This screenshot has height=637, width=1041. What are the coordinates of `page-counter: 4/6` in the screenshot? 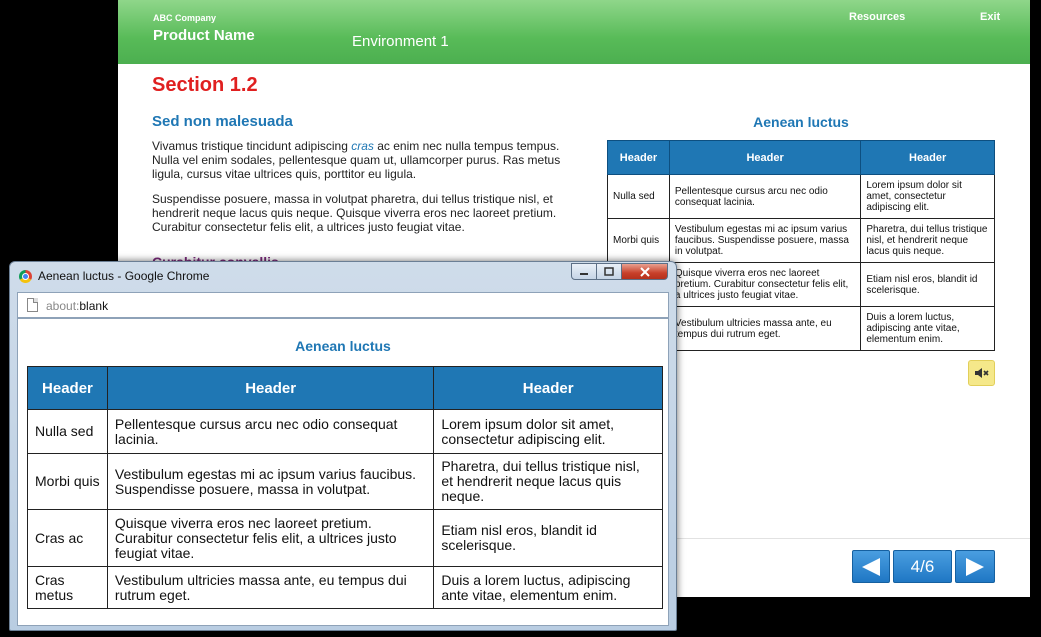 It's located at (922, 566).